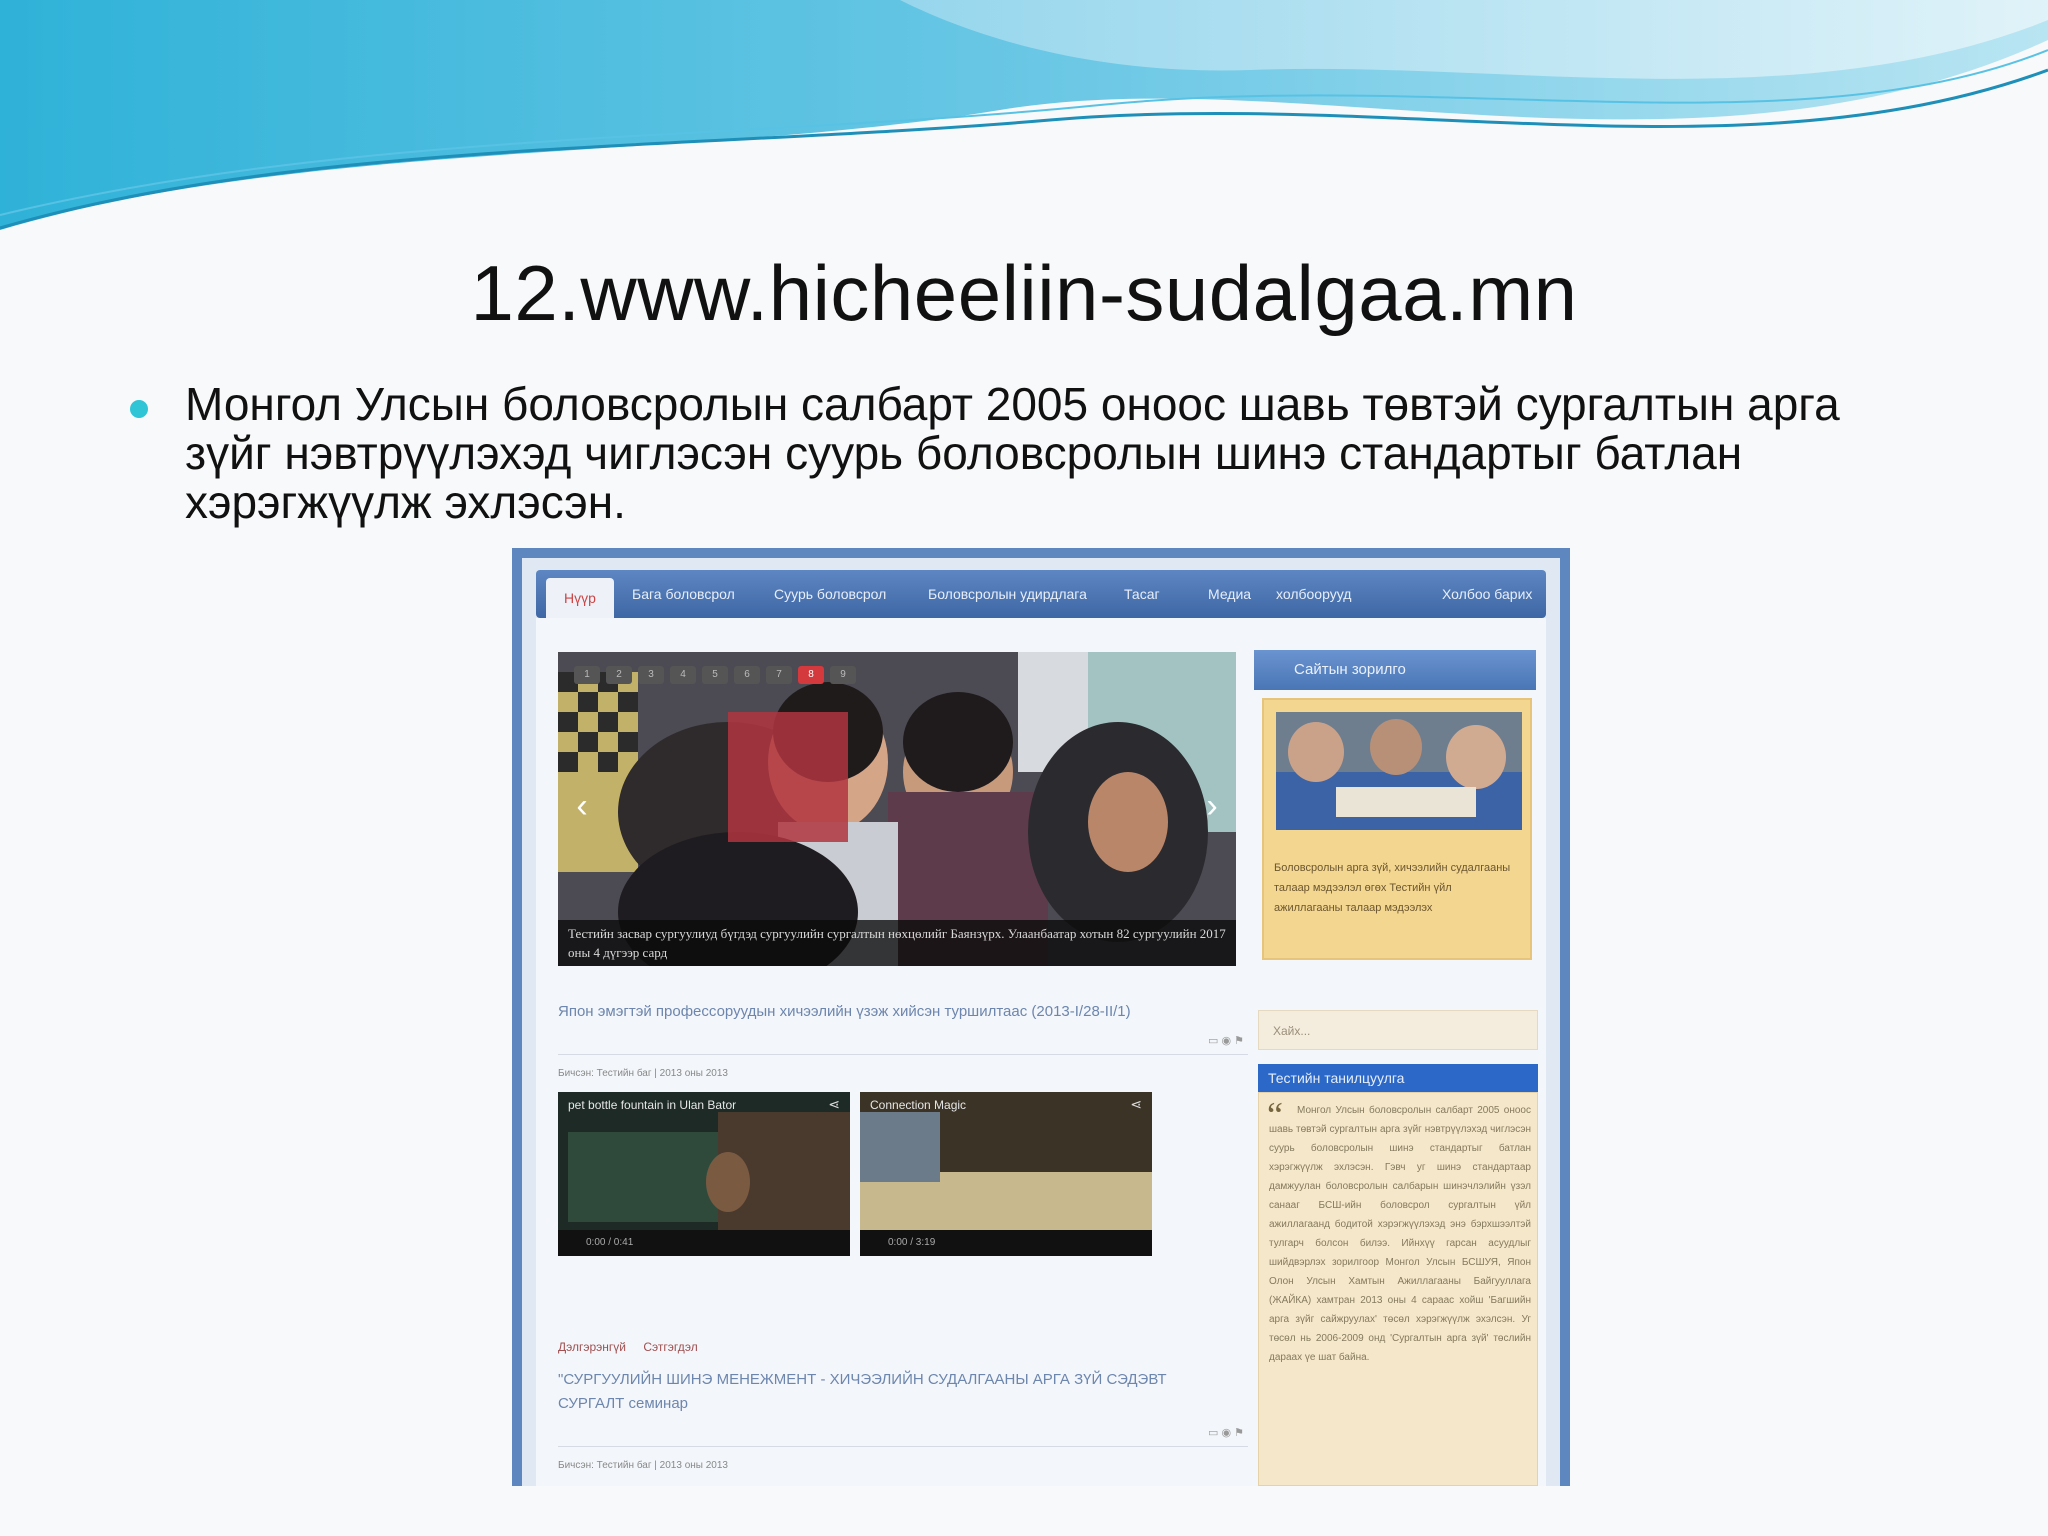 This screenshot has width=2048, height=1536. I want to click on news-meta: Бичсэн: Тестийн баг | 2013 оны 2013, so click(643, 1073).